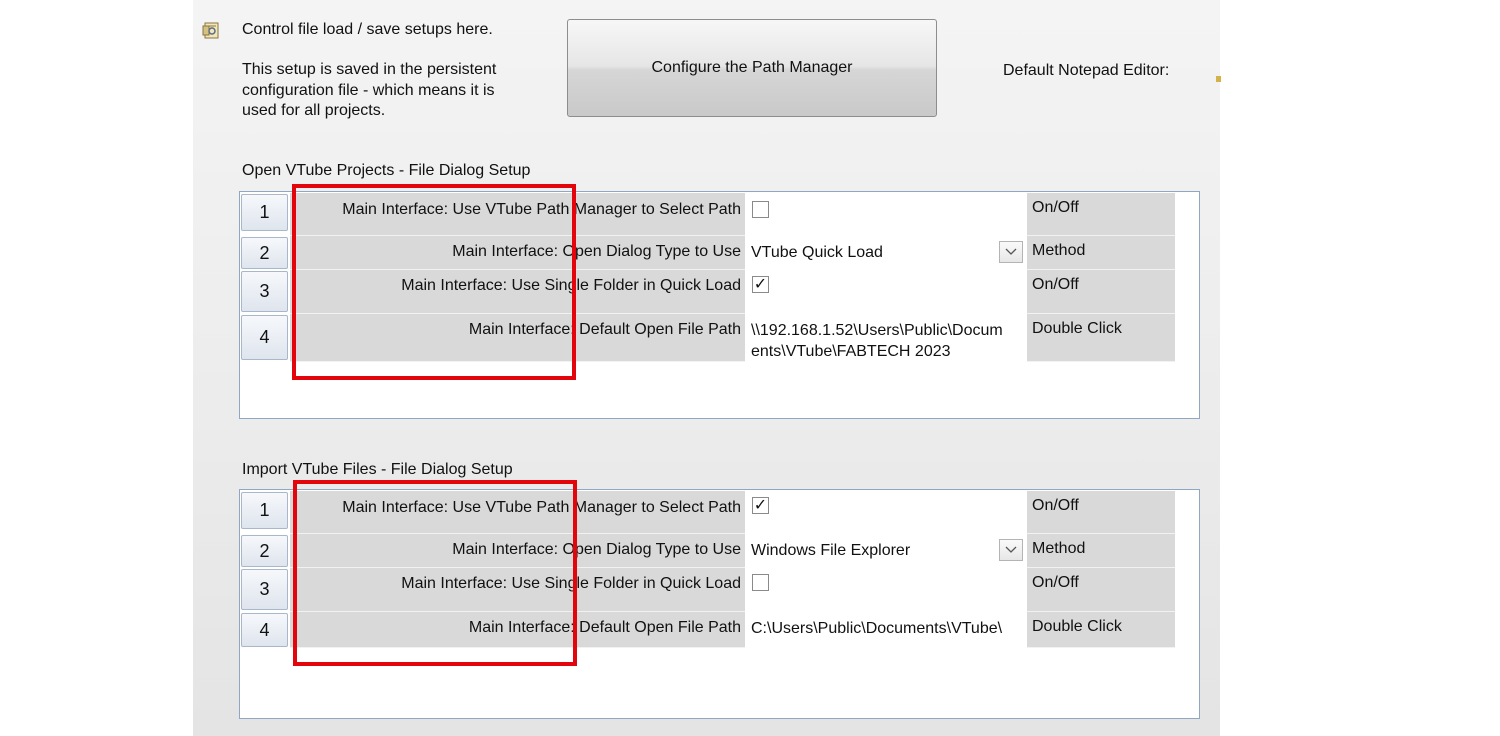  What do you see at coordinates (211, 30) in the screenshot?
I see `notepad-icon` at bounding box center [211, 30].